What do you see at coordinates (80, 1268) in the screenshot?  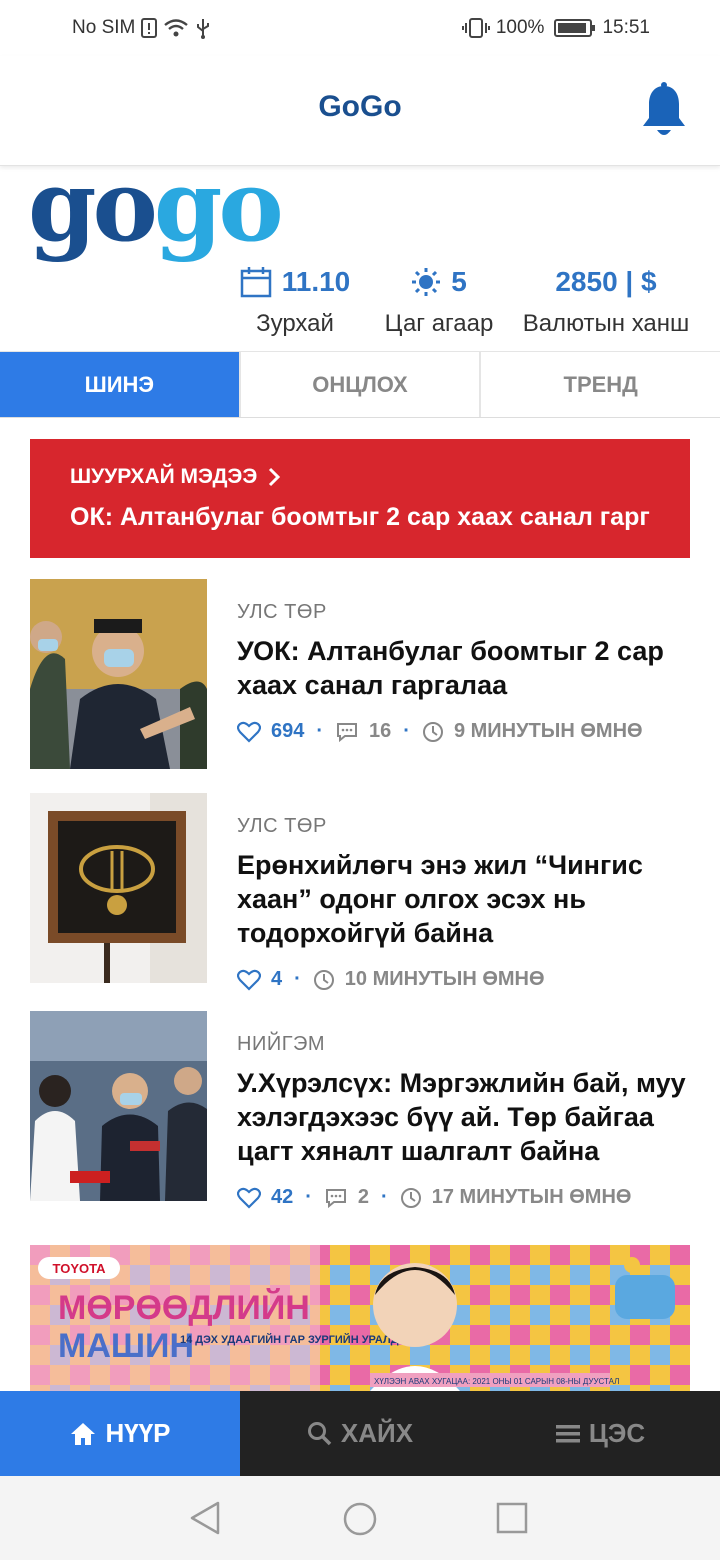 I see `ad-brand: TOYOTA` at bounding box center [80, 1268].